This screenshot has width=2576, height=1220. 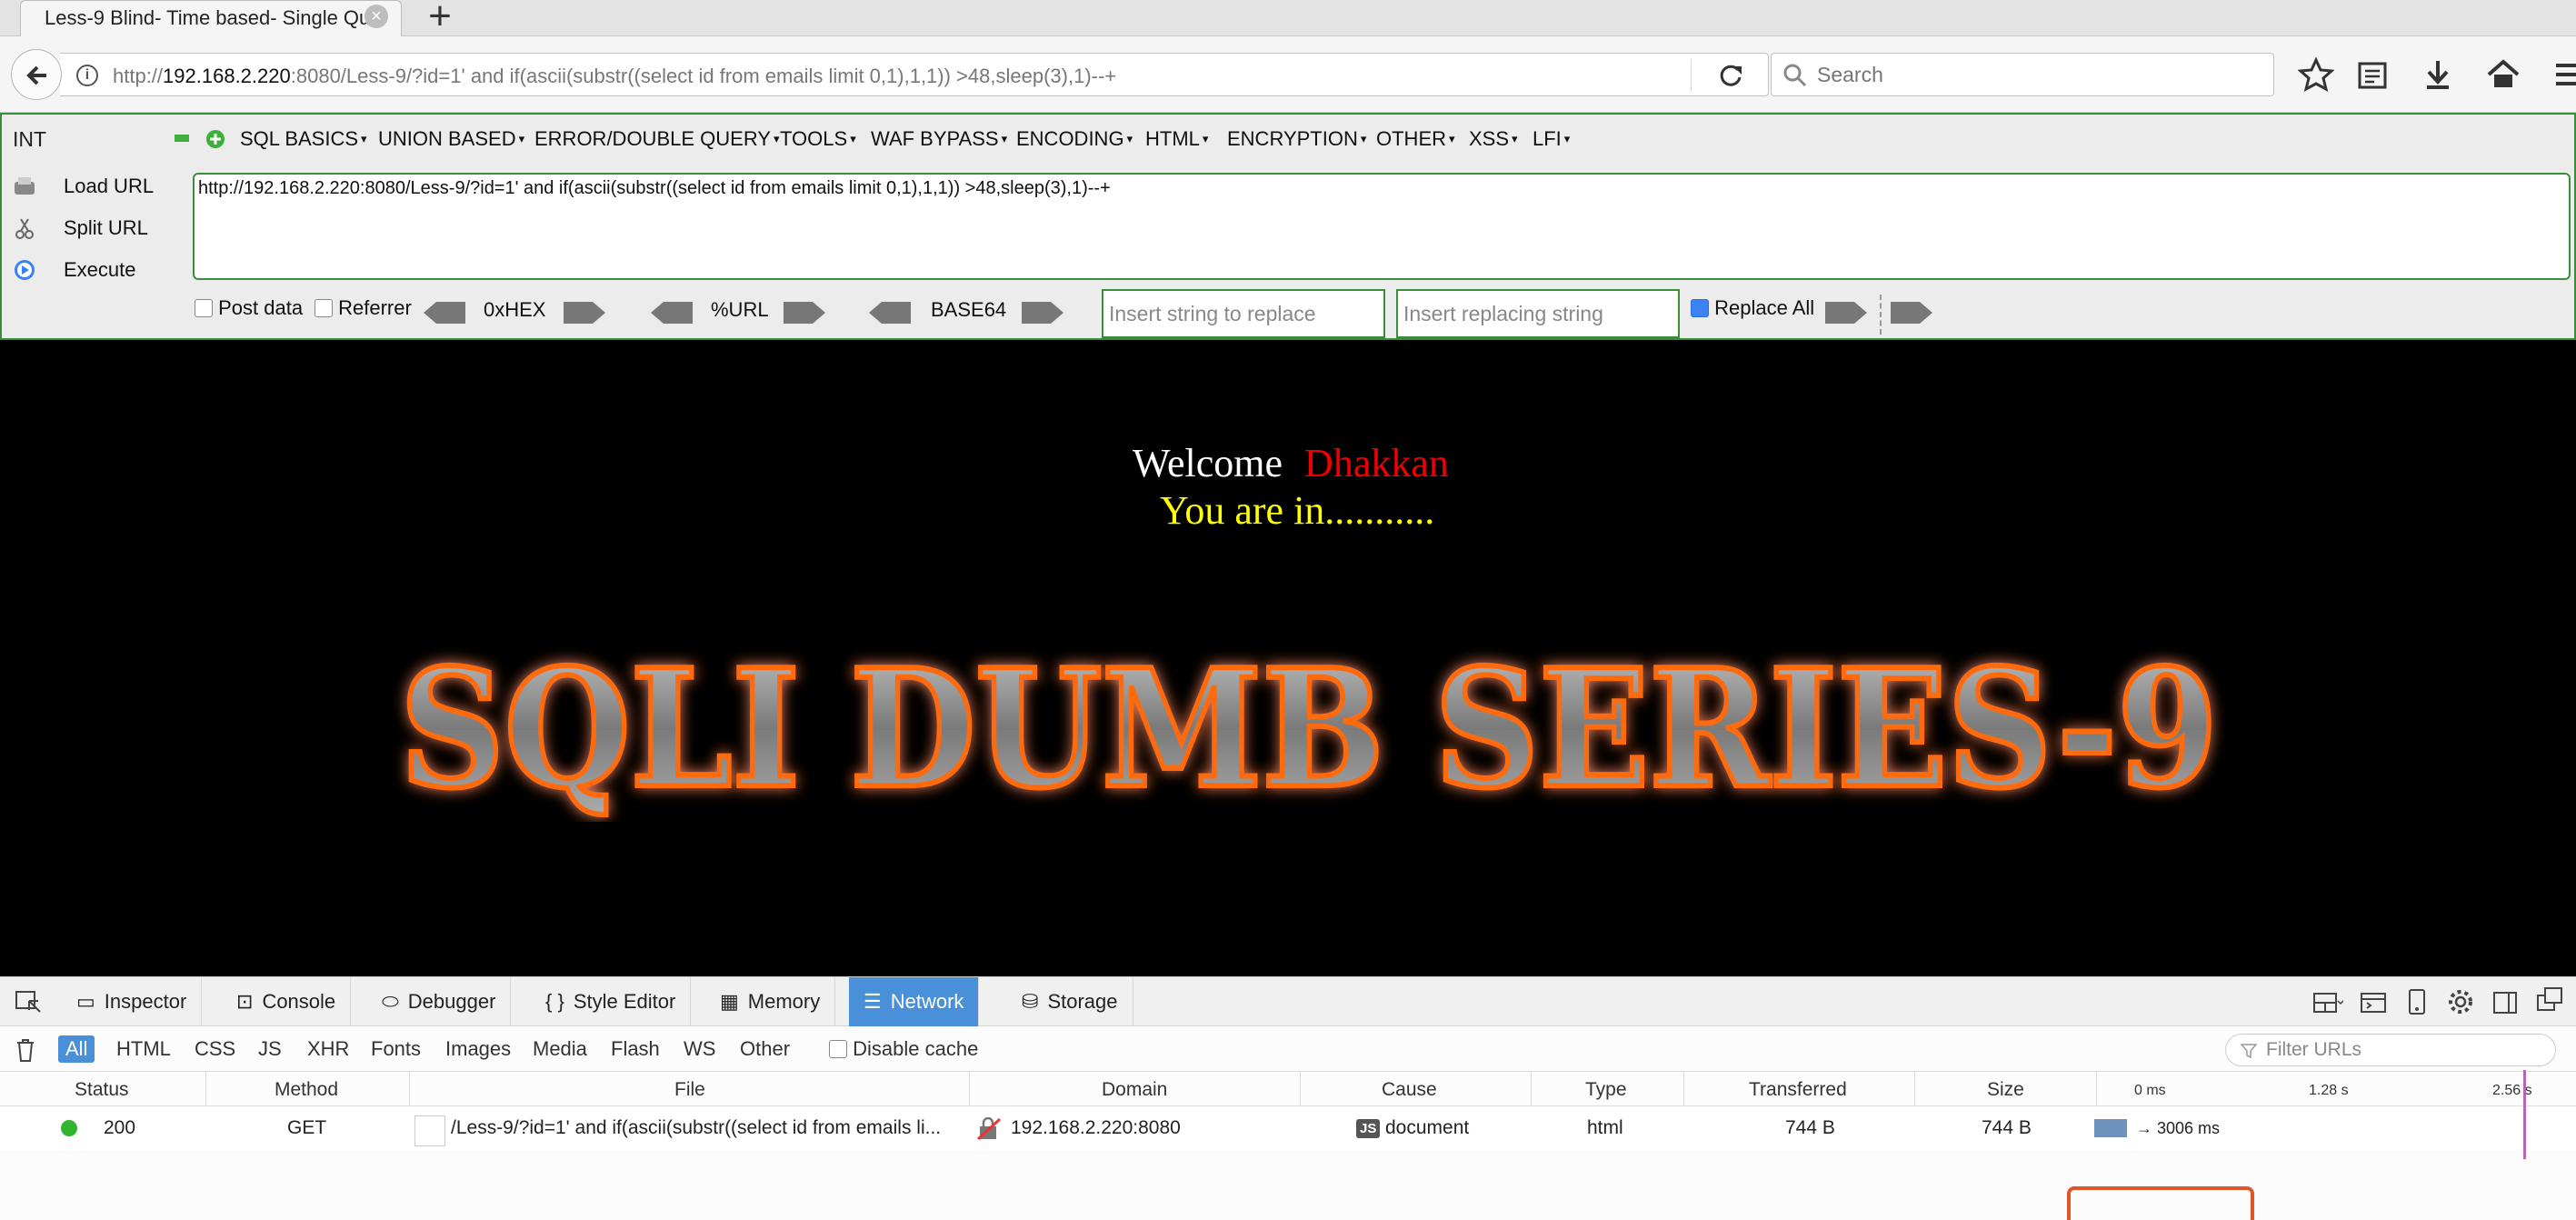 I want to click on disable-cache-checkbox: Disable cache, so click(x=903, y=1049).